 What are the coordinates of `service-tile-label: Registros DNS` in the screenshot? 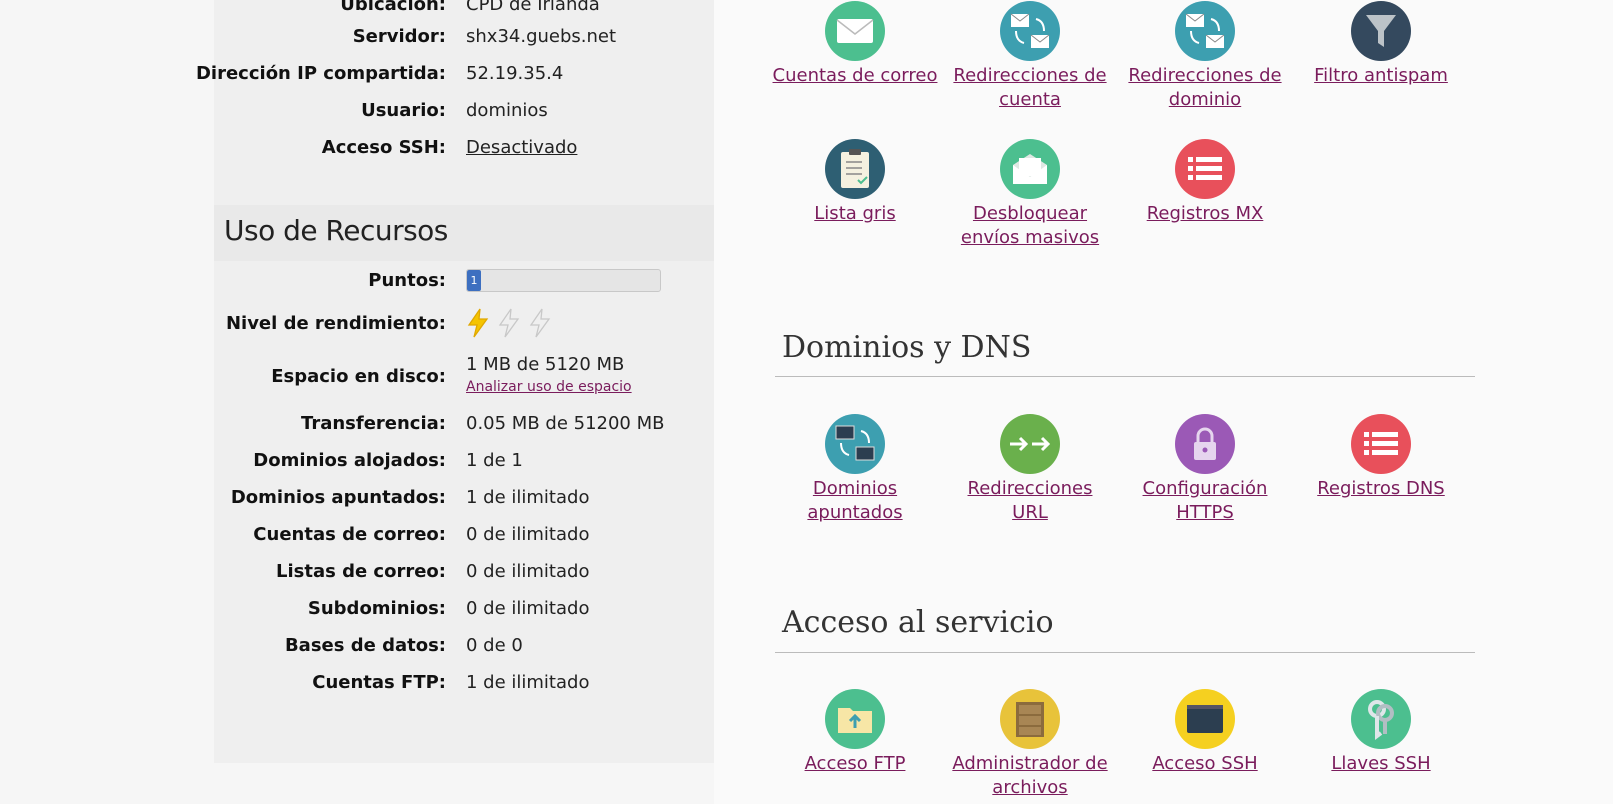 It's located at (1381, 489).